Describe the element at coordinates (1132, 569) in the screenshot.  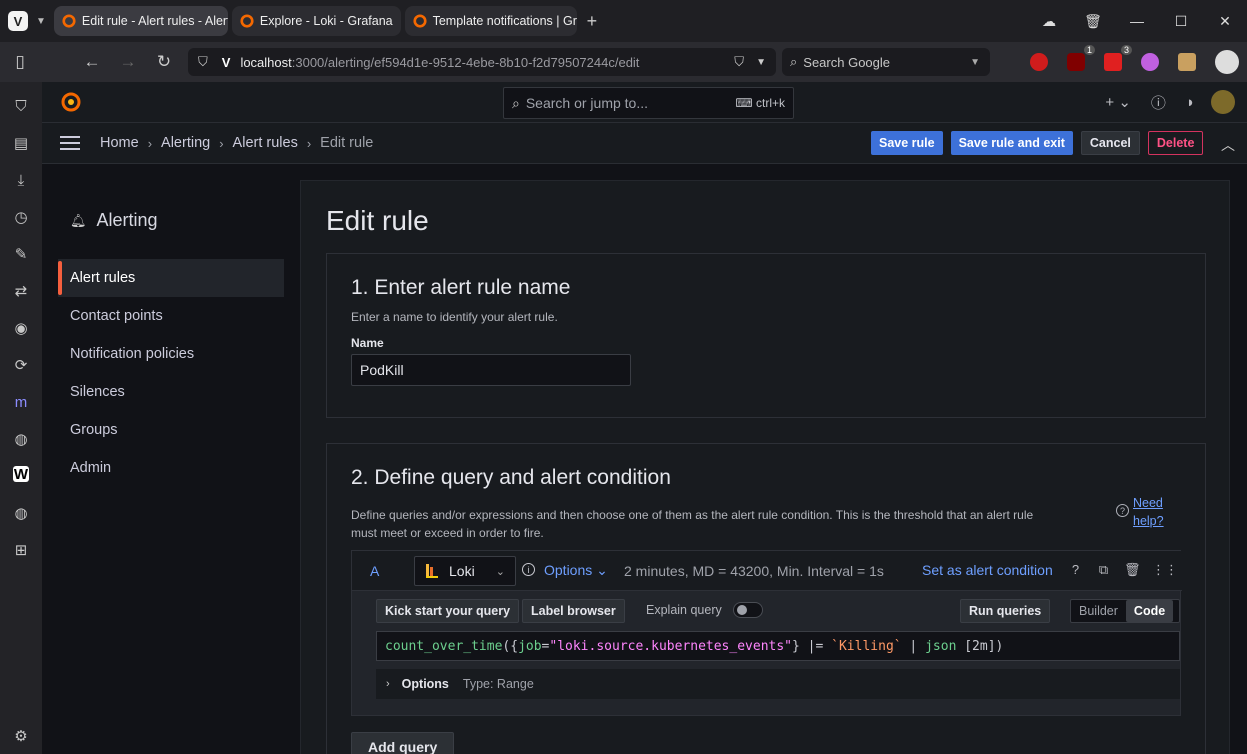
I see `delete-query-icon: 🗑︎` at that location.